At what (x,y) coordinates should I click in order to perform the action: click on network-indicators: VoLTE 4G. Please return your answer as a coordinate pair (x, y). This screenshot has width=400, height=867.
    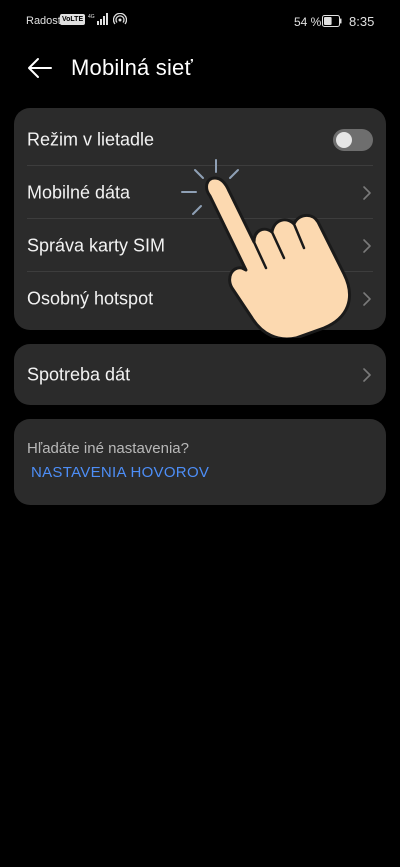
    Looking at the image, I should click on (94, 19).